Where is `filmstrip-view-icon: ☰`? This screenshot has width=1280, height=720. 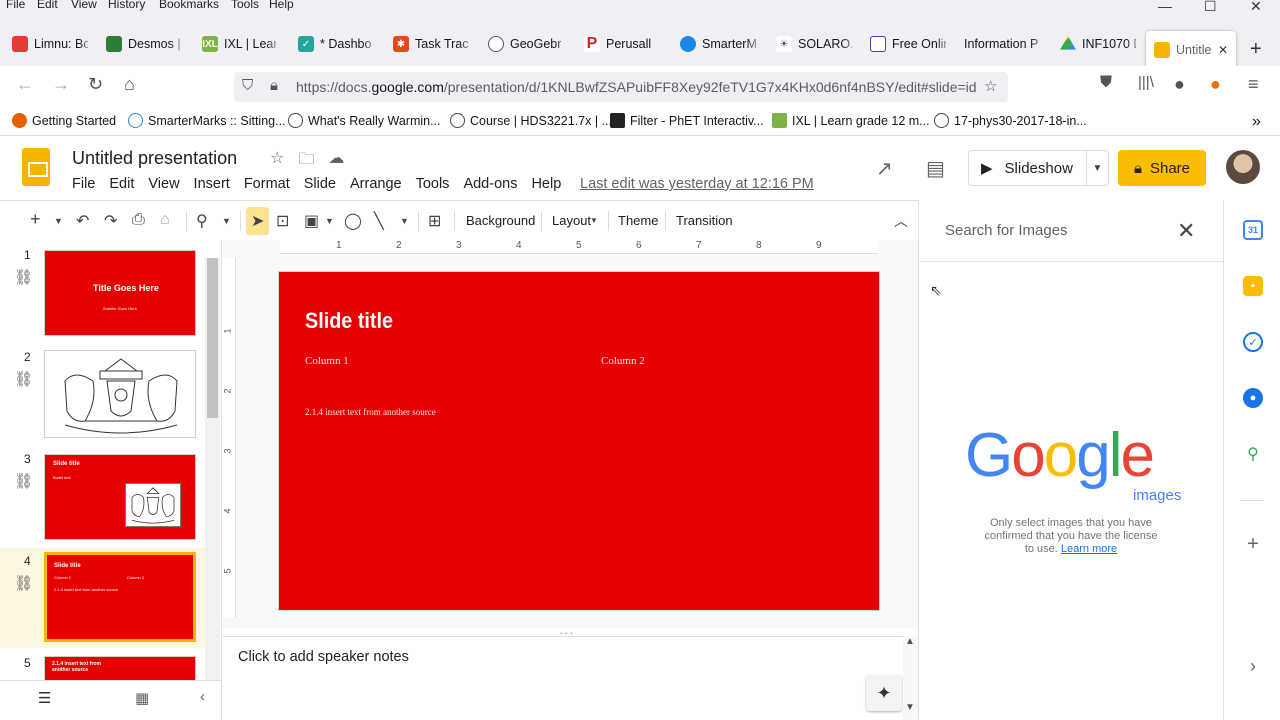
filmstrip-view-icon: ☰ is located at coordinates (44, 698).